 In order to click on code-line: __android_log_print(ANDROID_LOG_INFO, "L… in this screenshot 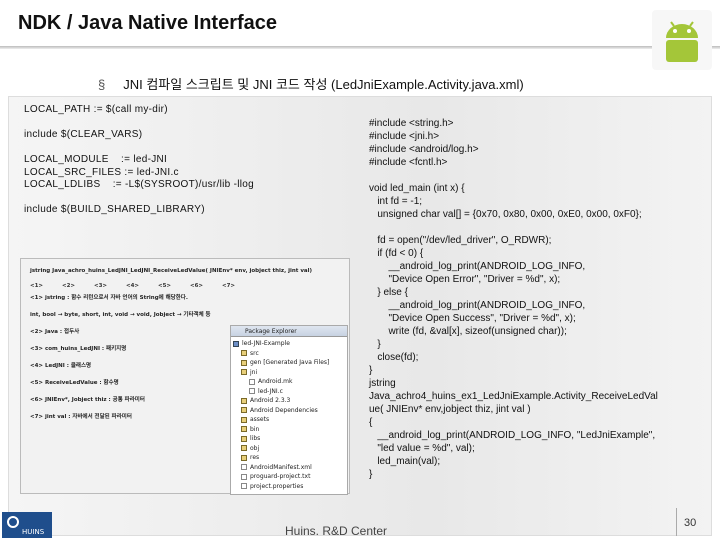, I will do `click(512, 435)`.